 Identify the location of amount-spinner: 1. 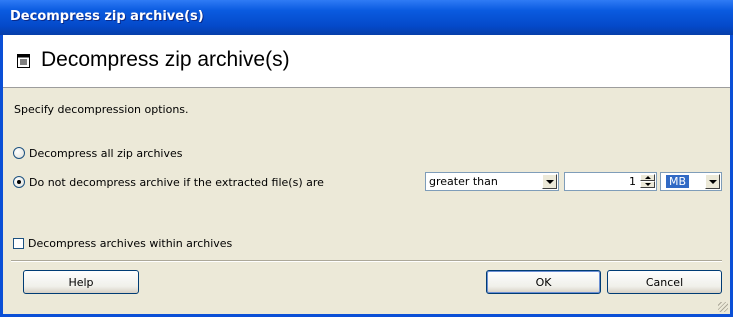
(610, 181).